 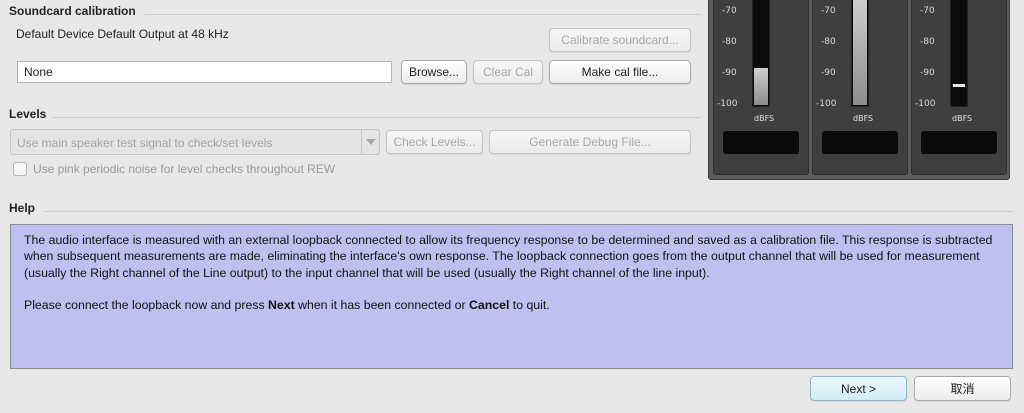 I want to click on levels-section-divider, so click(x=376, y=117).